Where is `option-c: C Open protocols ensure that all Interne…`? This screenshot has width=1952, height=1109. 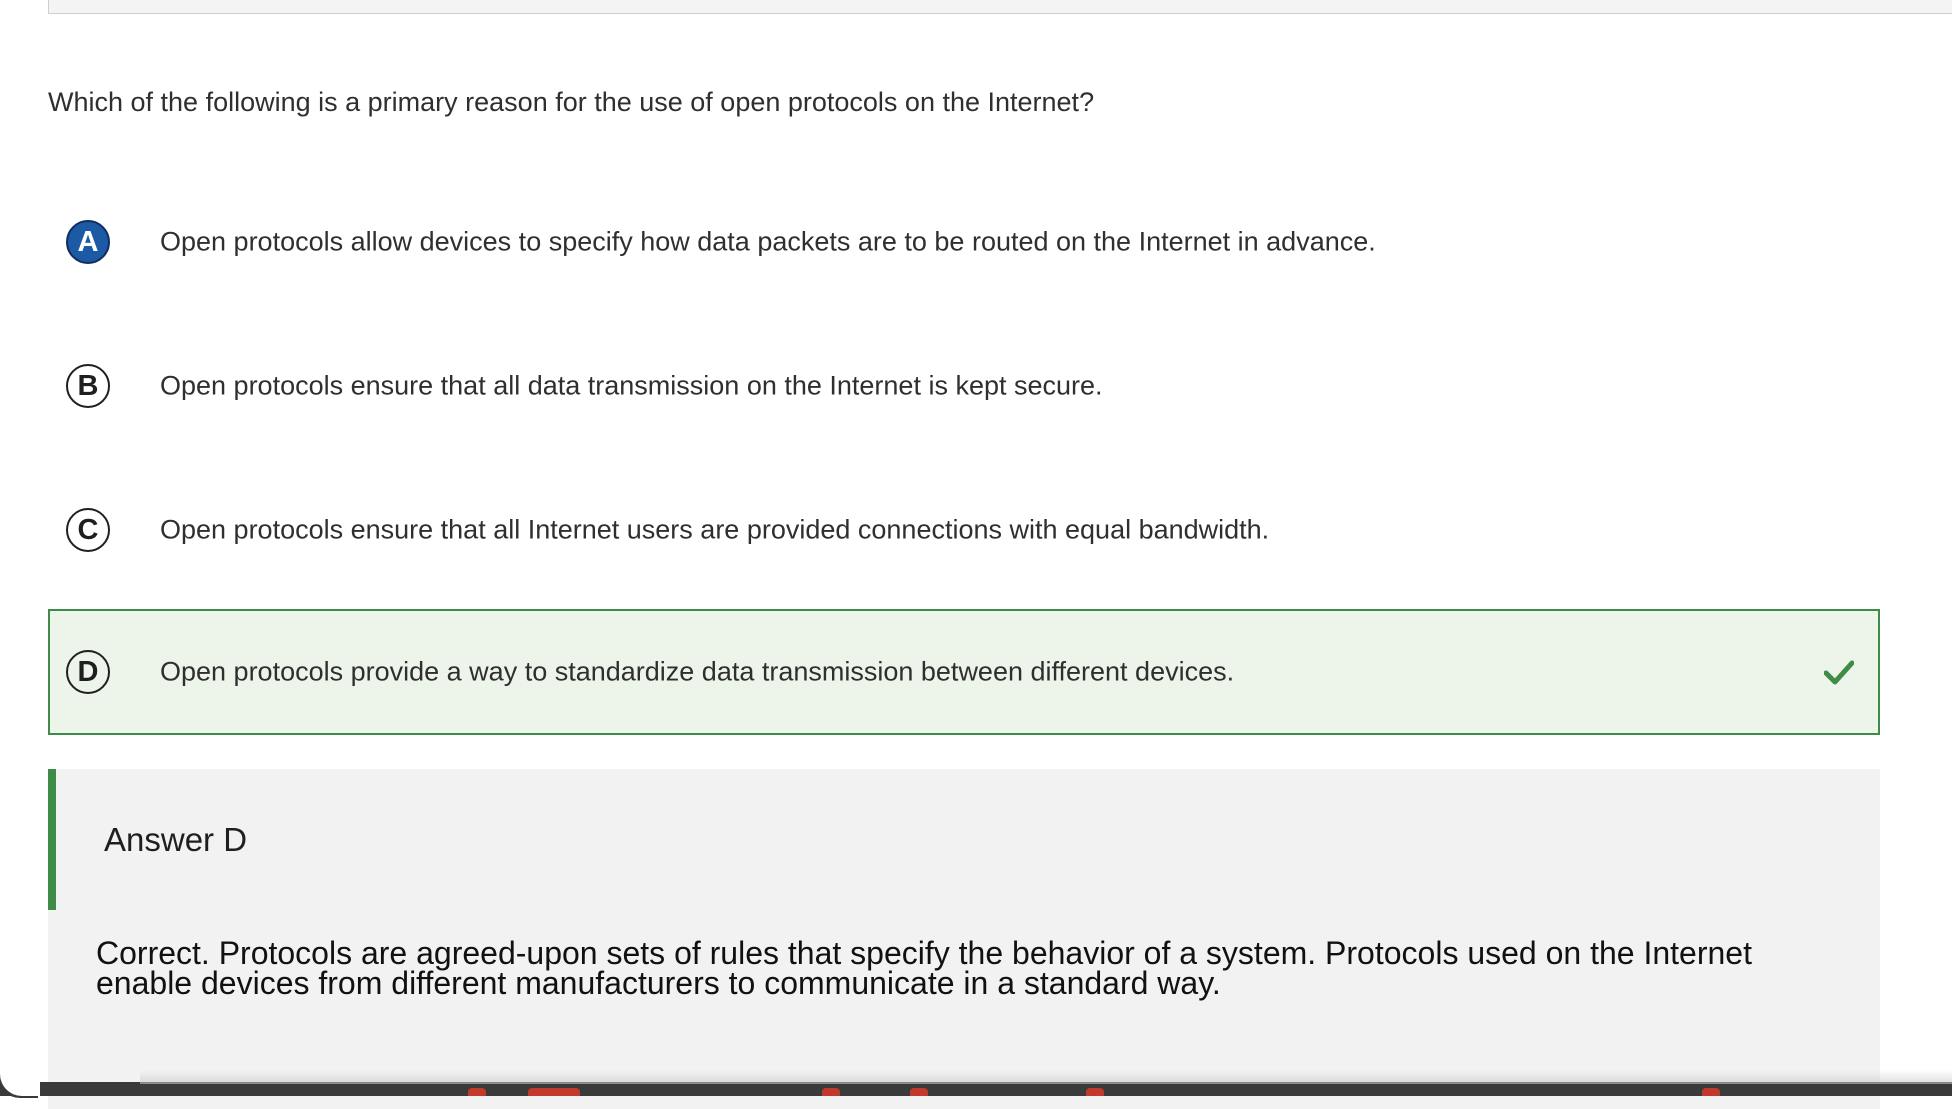
option-c: C Open protocols ensure that all Interne… is located at coordinates (964, 530).